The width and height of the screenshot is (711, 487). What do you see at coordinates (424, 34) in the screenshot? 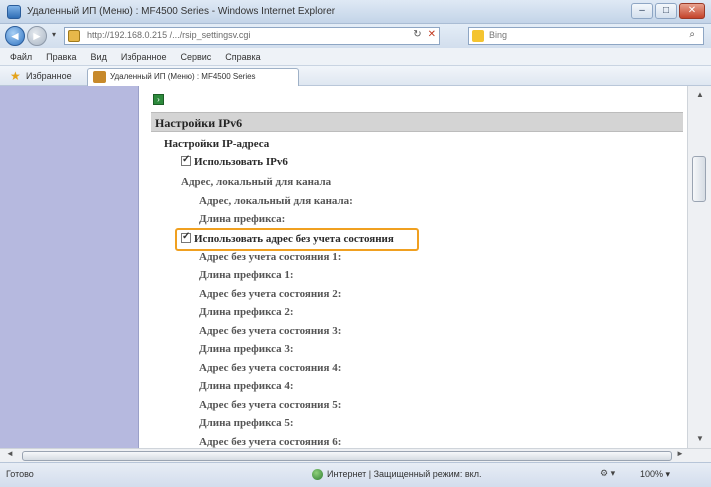
I see `address-buttons: ↻ ✕` at bounding box center [424, 34].